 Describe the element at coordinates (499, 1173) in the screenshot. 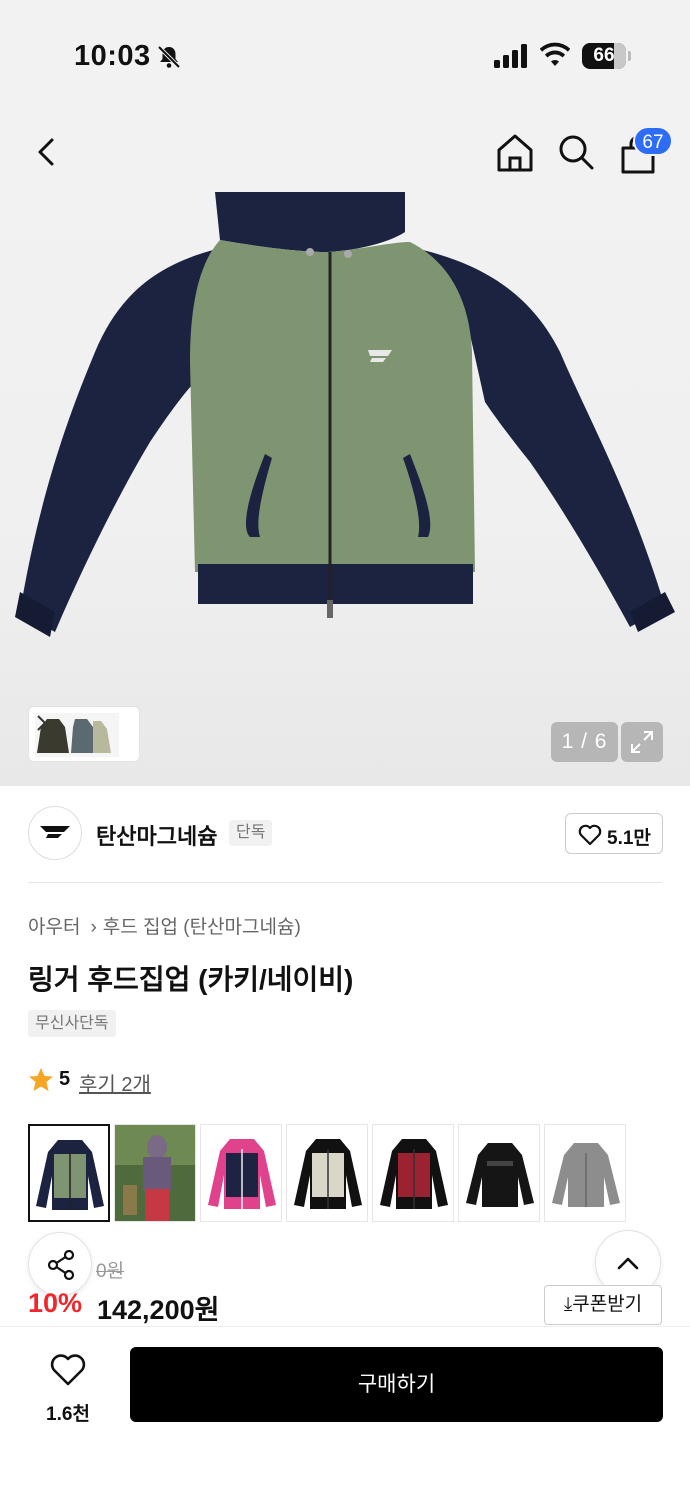

I see `color-option-black` at that location.